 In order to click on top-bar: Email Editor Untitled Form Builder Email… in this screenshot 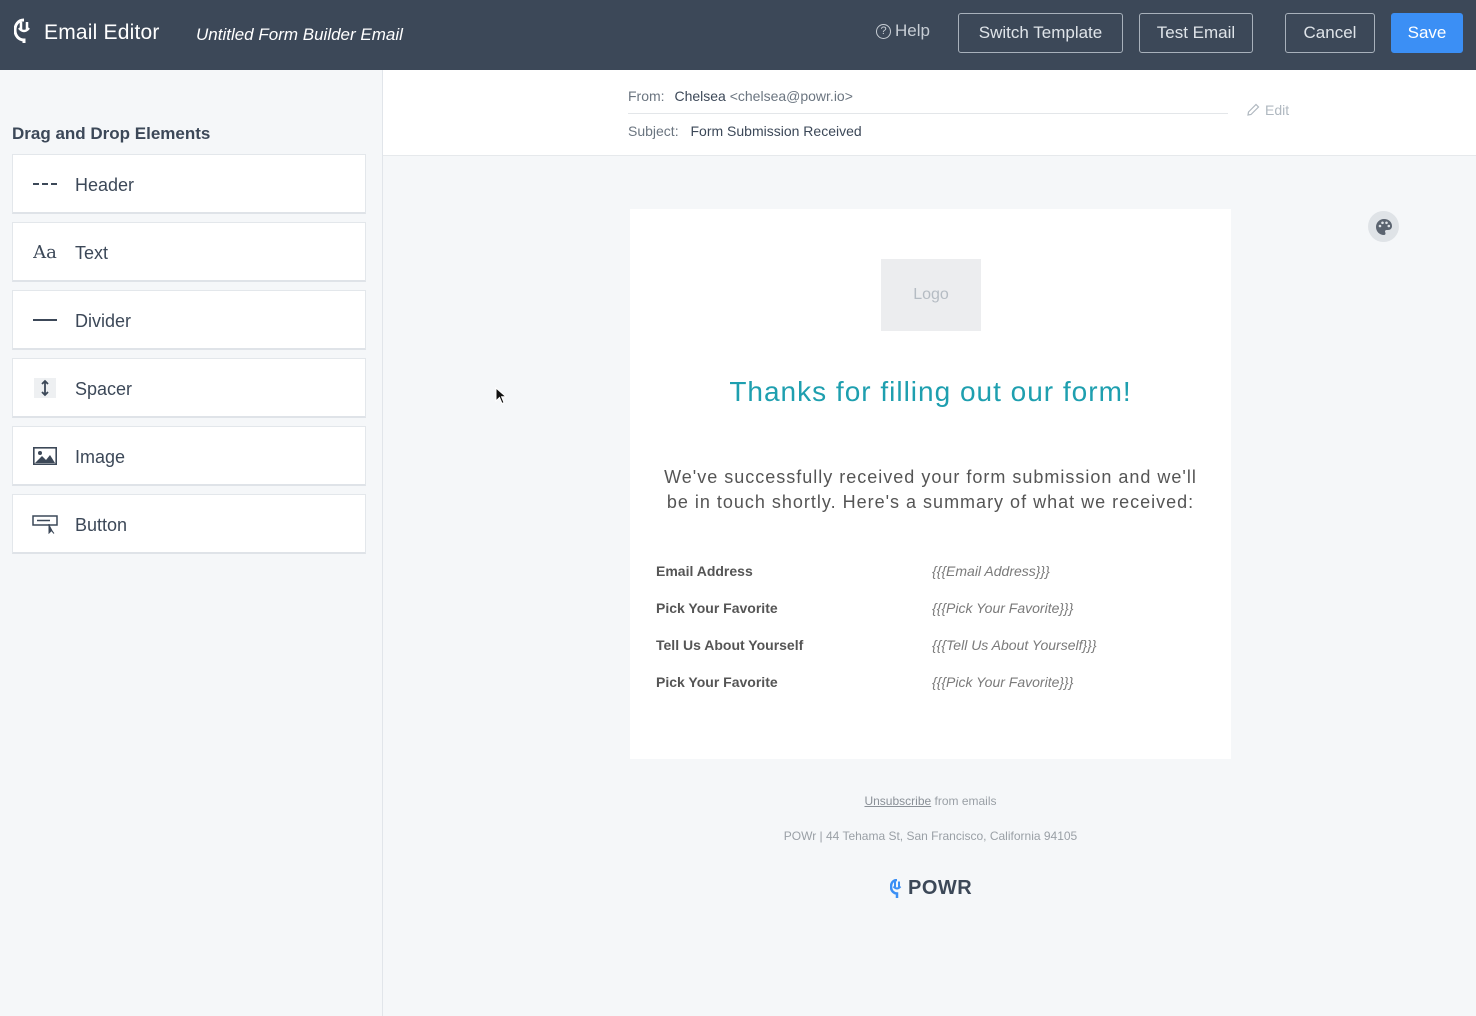, I will do `click(738, 35)`.